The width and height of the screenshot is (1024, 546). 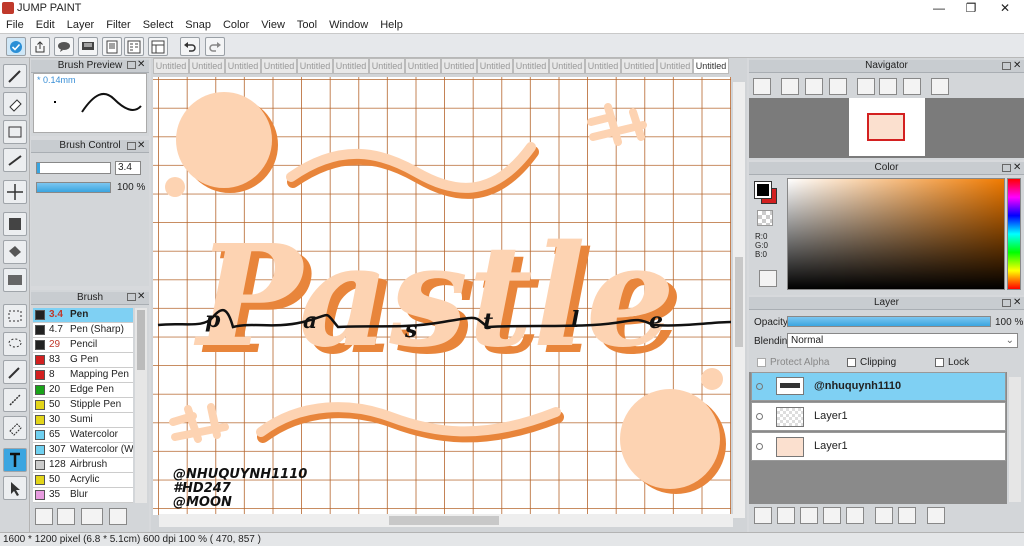 What do you see at coordinates (866, 86) in the screenshot?
I see `rotate-left-icon` at bounding box center [866, 86].